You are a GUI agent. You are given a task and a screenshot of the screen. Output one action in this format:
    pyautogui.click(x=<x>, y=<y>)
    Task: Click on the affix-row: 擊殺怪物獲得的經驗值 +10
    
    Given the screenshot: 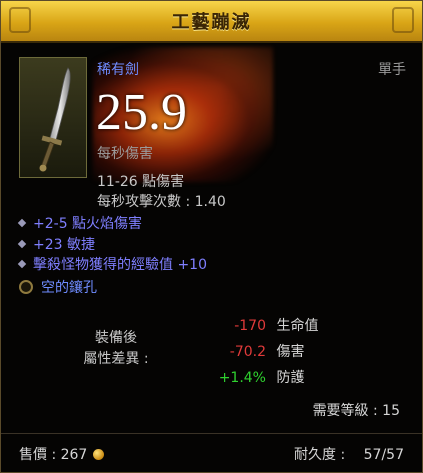 What is the action you would take?
    pyautogui.click(x=112, y=264)
    